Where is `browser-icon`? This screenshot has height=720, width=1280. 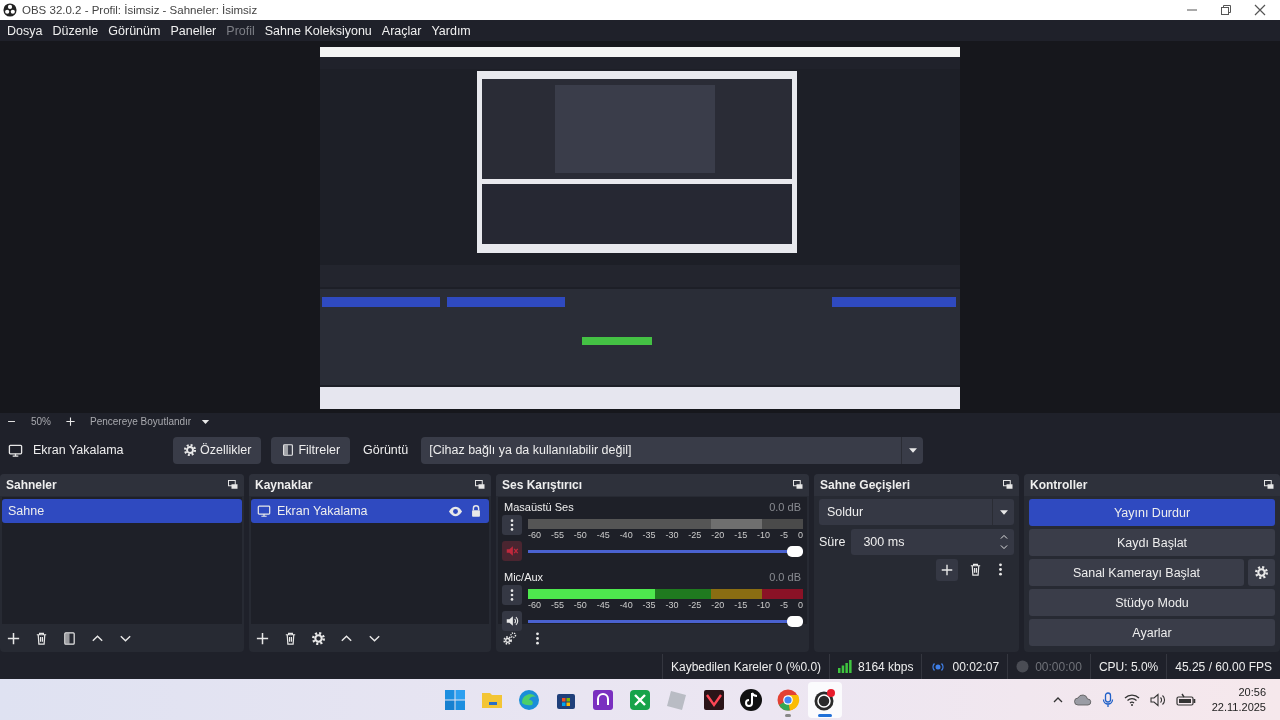 browser-icon is located at coordinates (529, 699).